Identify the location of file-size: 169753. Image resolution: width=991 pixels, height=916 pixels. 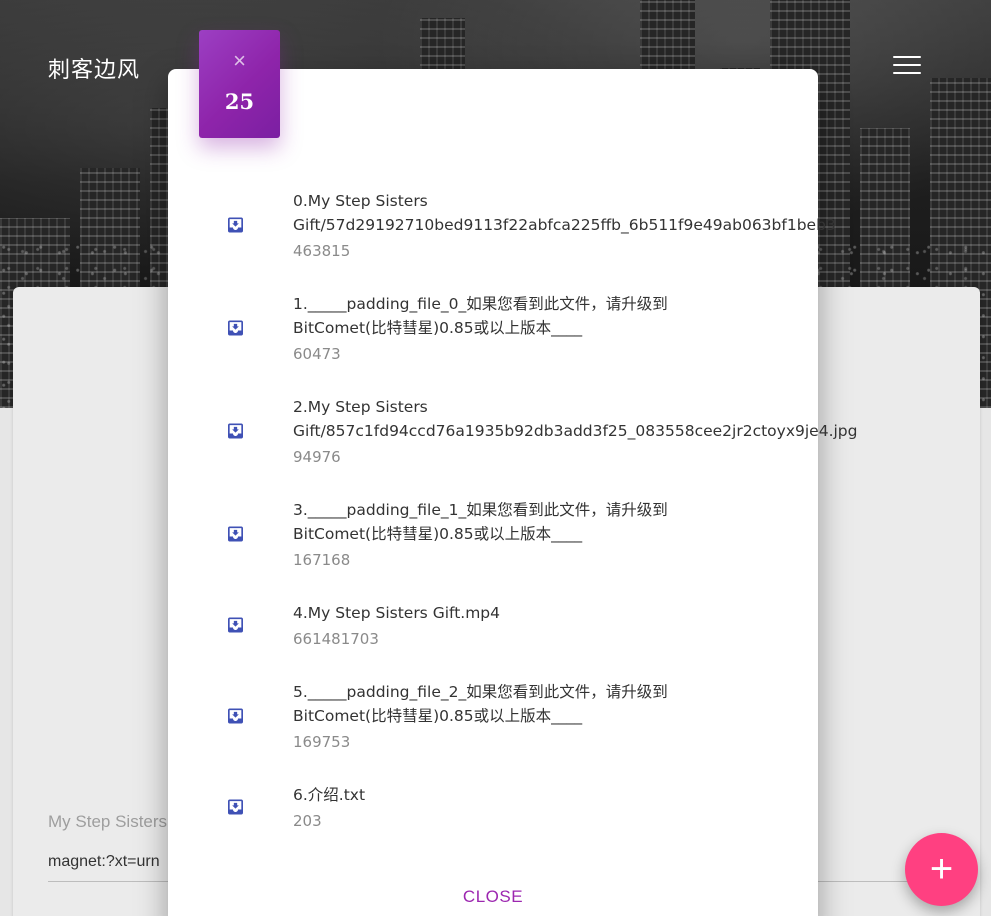
(322, 742).